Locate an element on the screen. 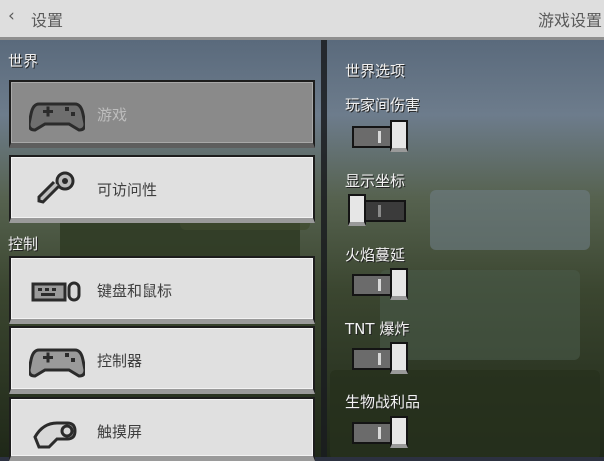 The width and height of the screenshot is (604, 461). option-label: 火焰蔓延 is located at coordinates (375, 255).